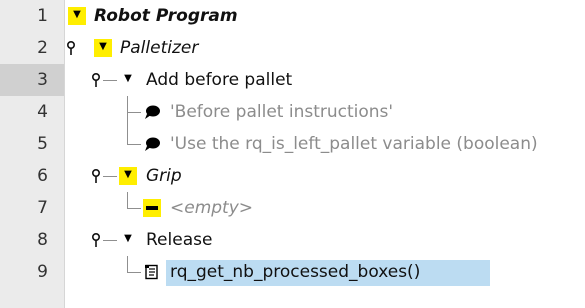 The width and height of the screenshot is (585, 308). I want to click on line-gutter, so click(32, 298).